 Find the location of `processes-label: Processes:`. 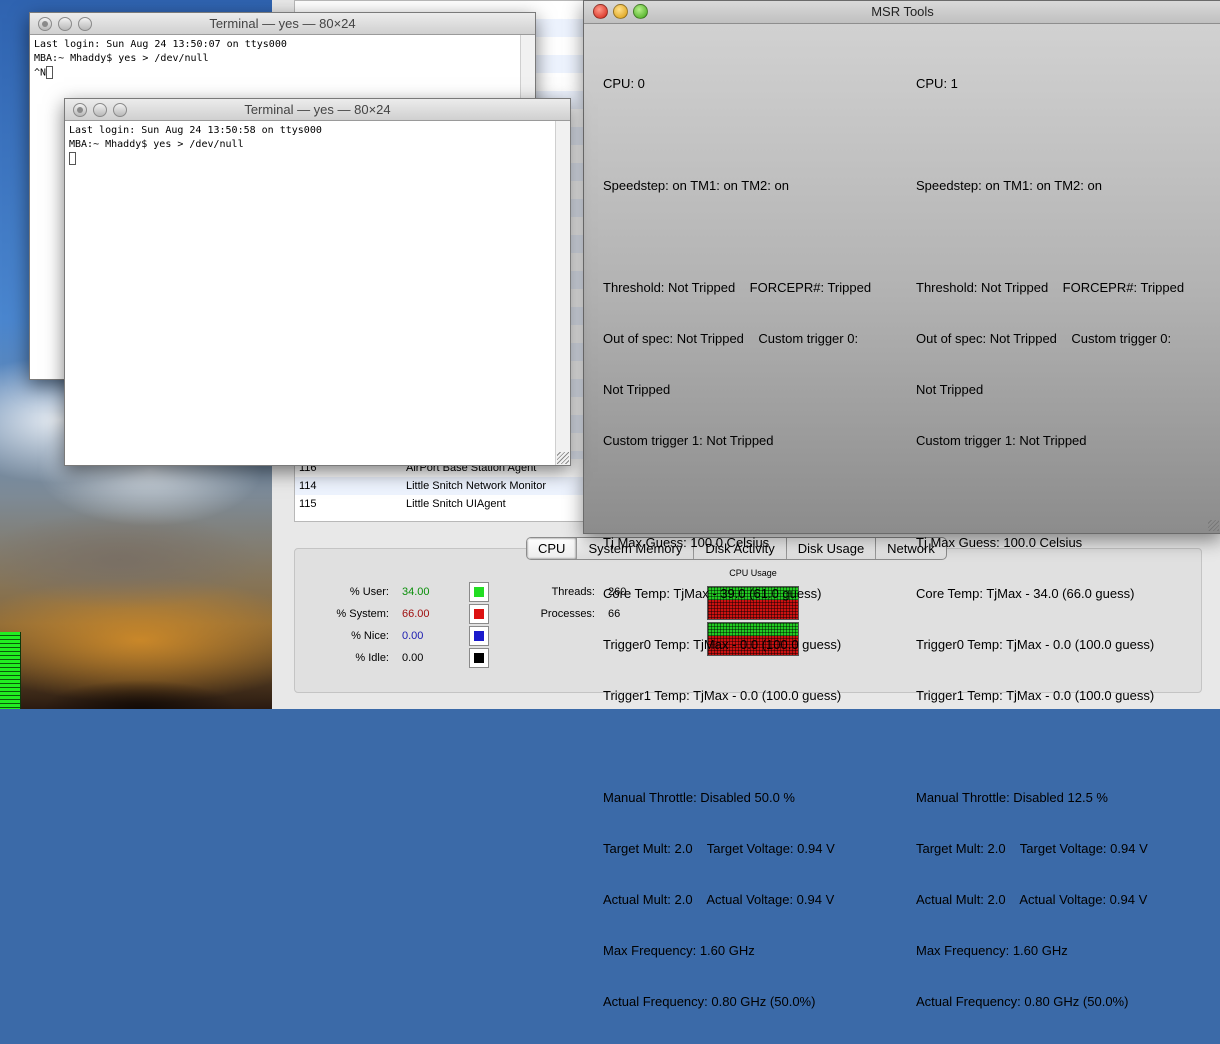

processes-label: Processes: is located at coordinates (567, 614).